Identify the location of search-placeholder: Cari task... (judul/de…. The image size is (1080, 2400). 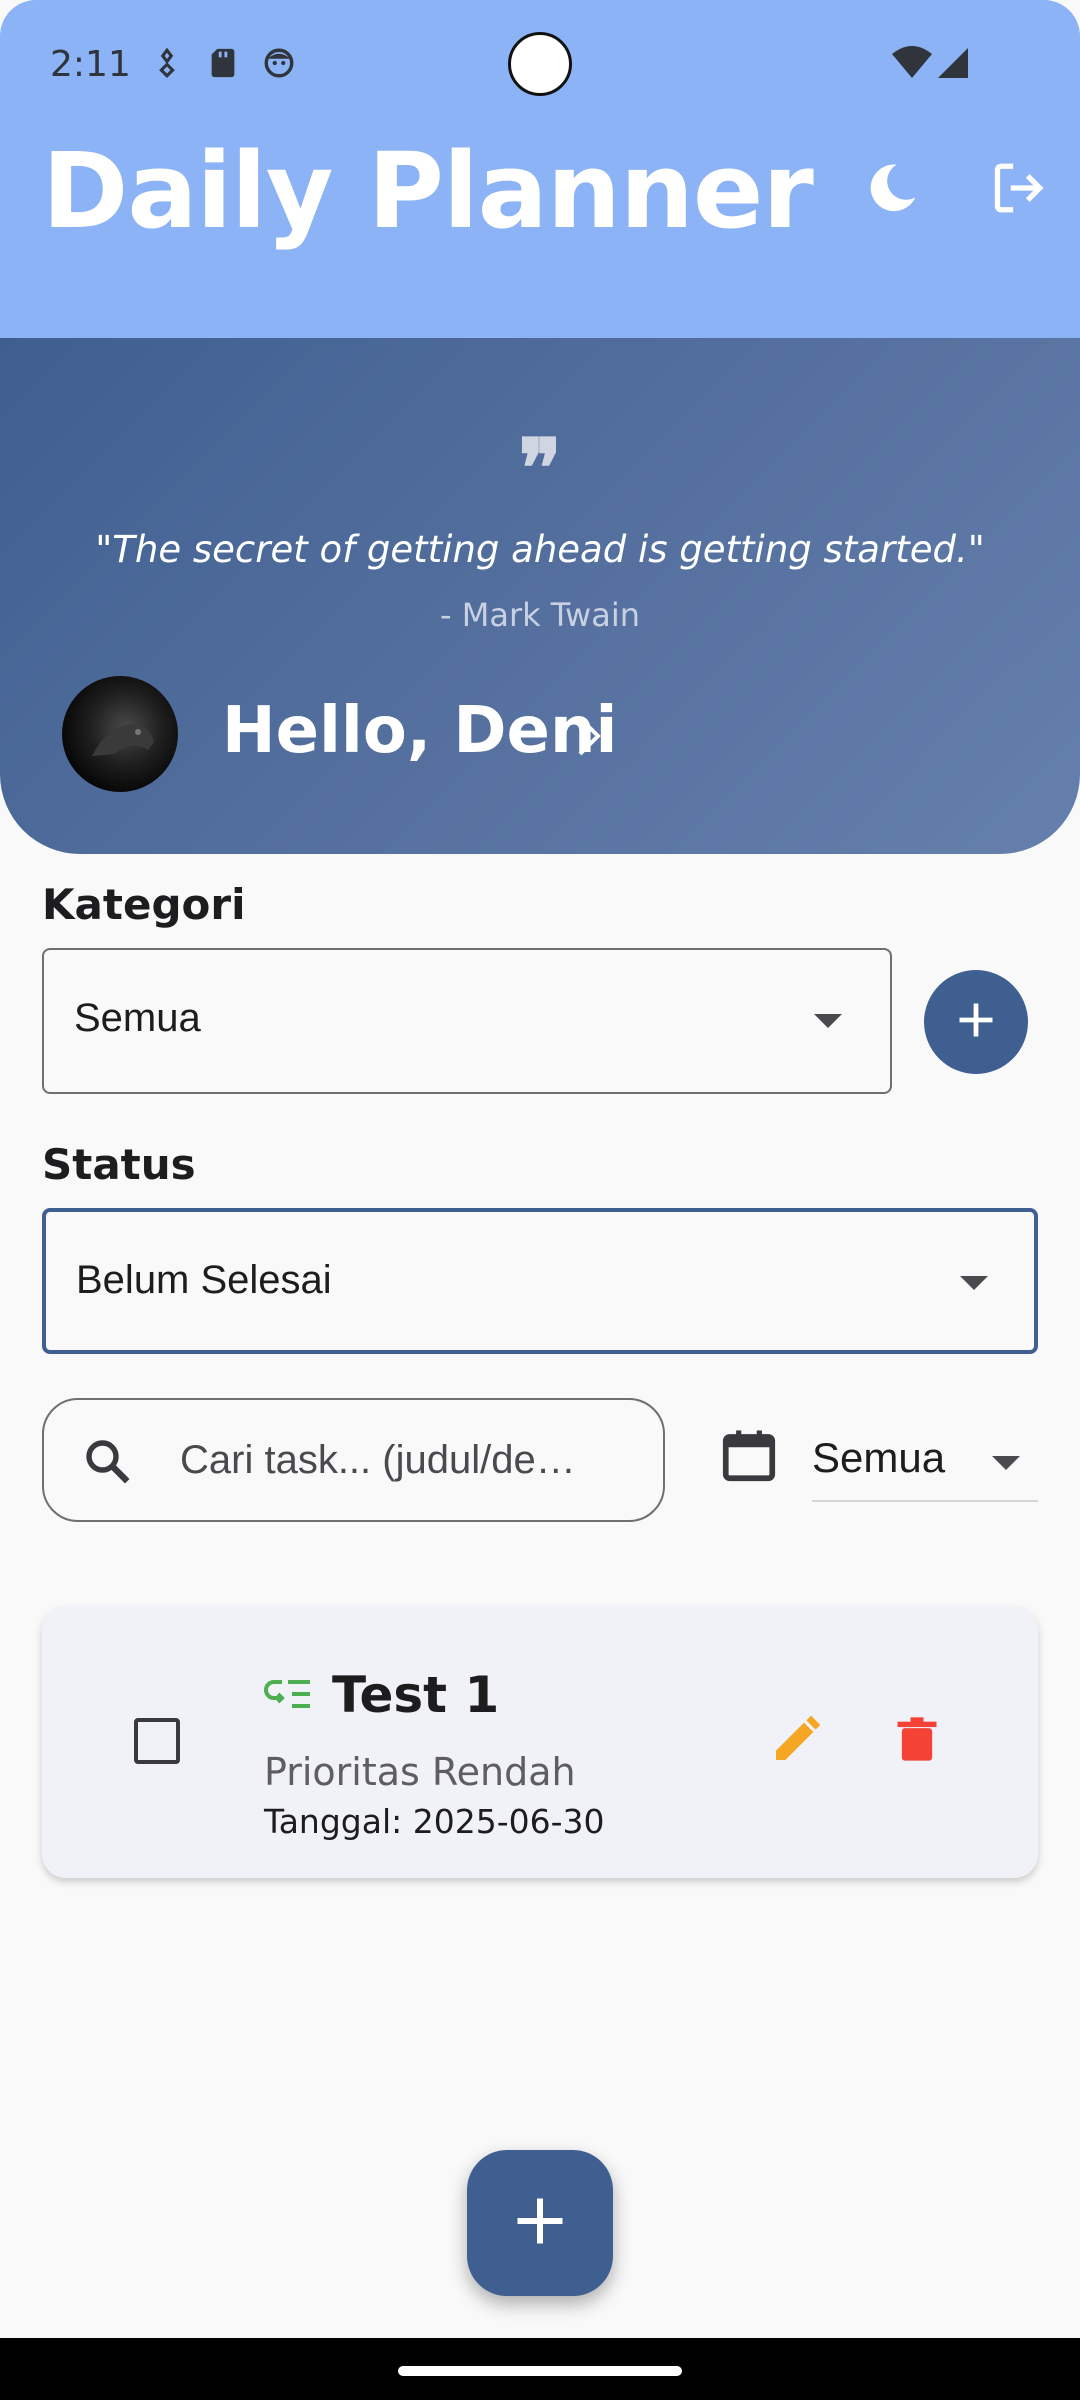
(378, 1460).